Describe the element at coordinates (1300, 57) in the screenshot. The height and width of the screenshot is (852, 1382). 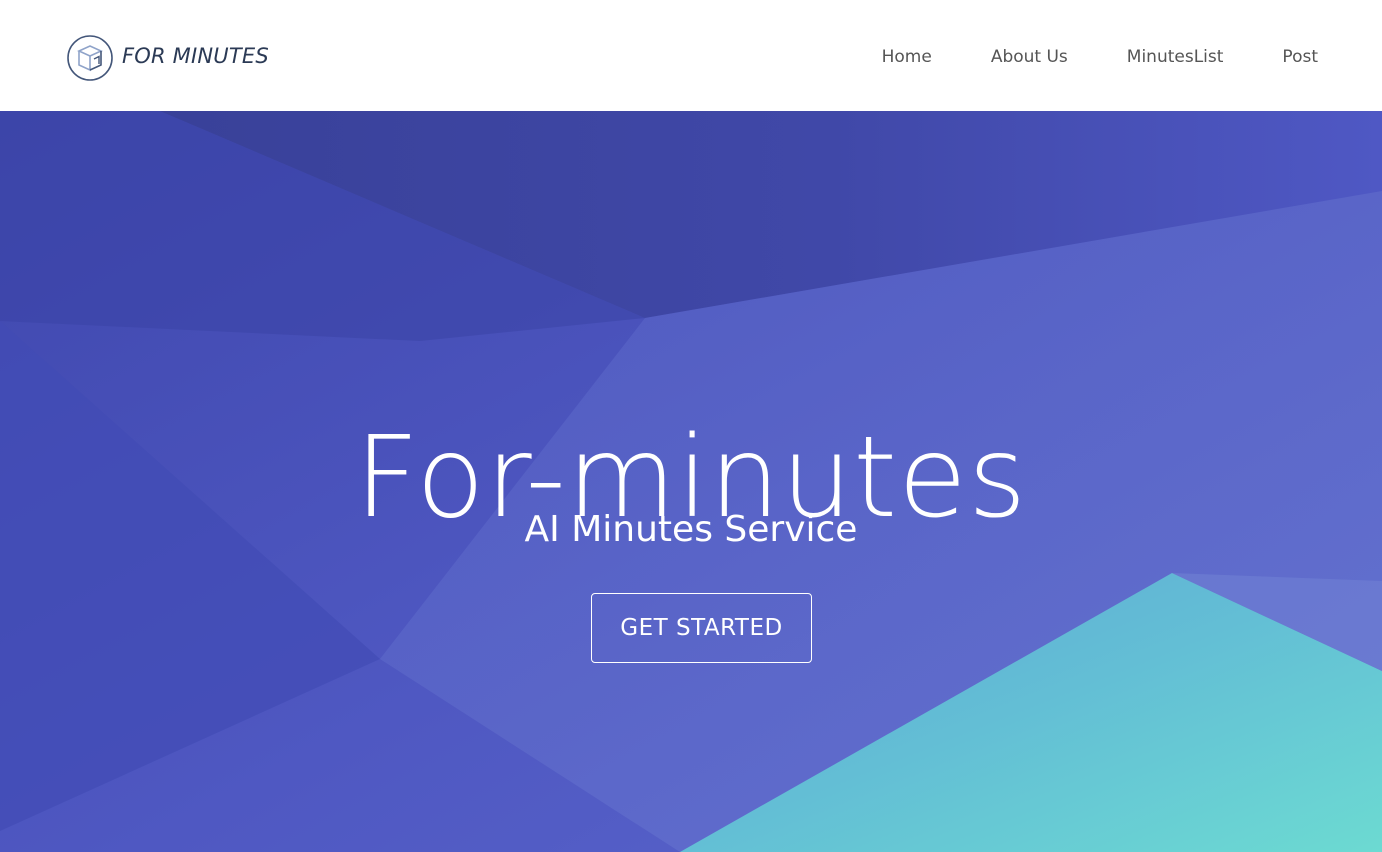
I see `nav-post: Post` at that location.